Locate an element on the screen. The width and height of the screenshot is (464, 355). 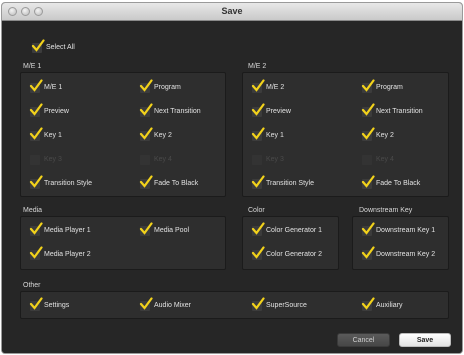
other-item-label: Audio Mixer is located at coordinates (172, 305).